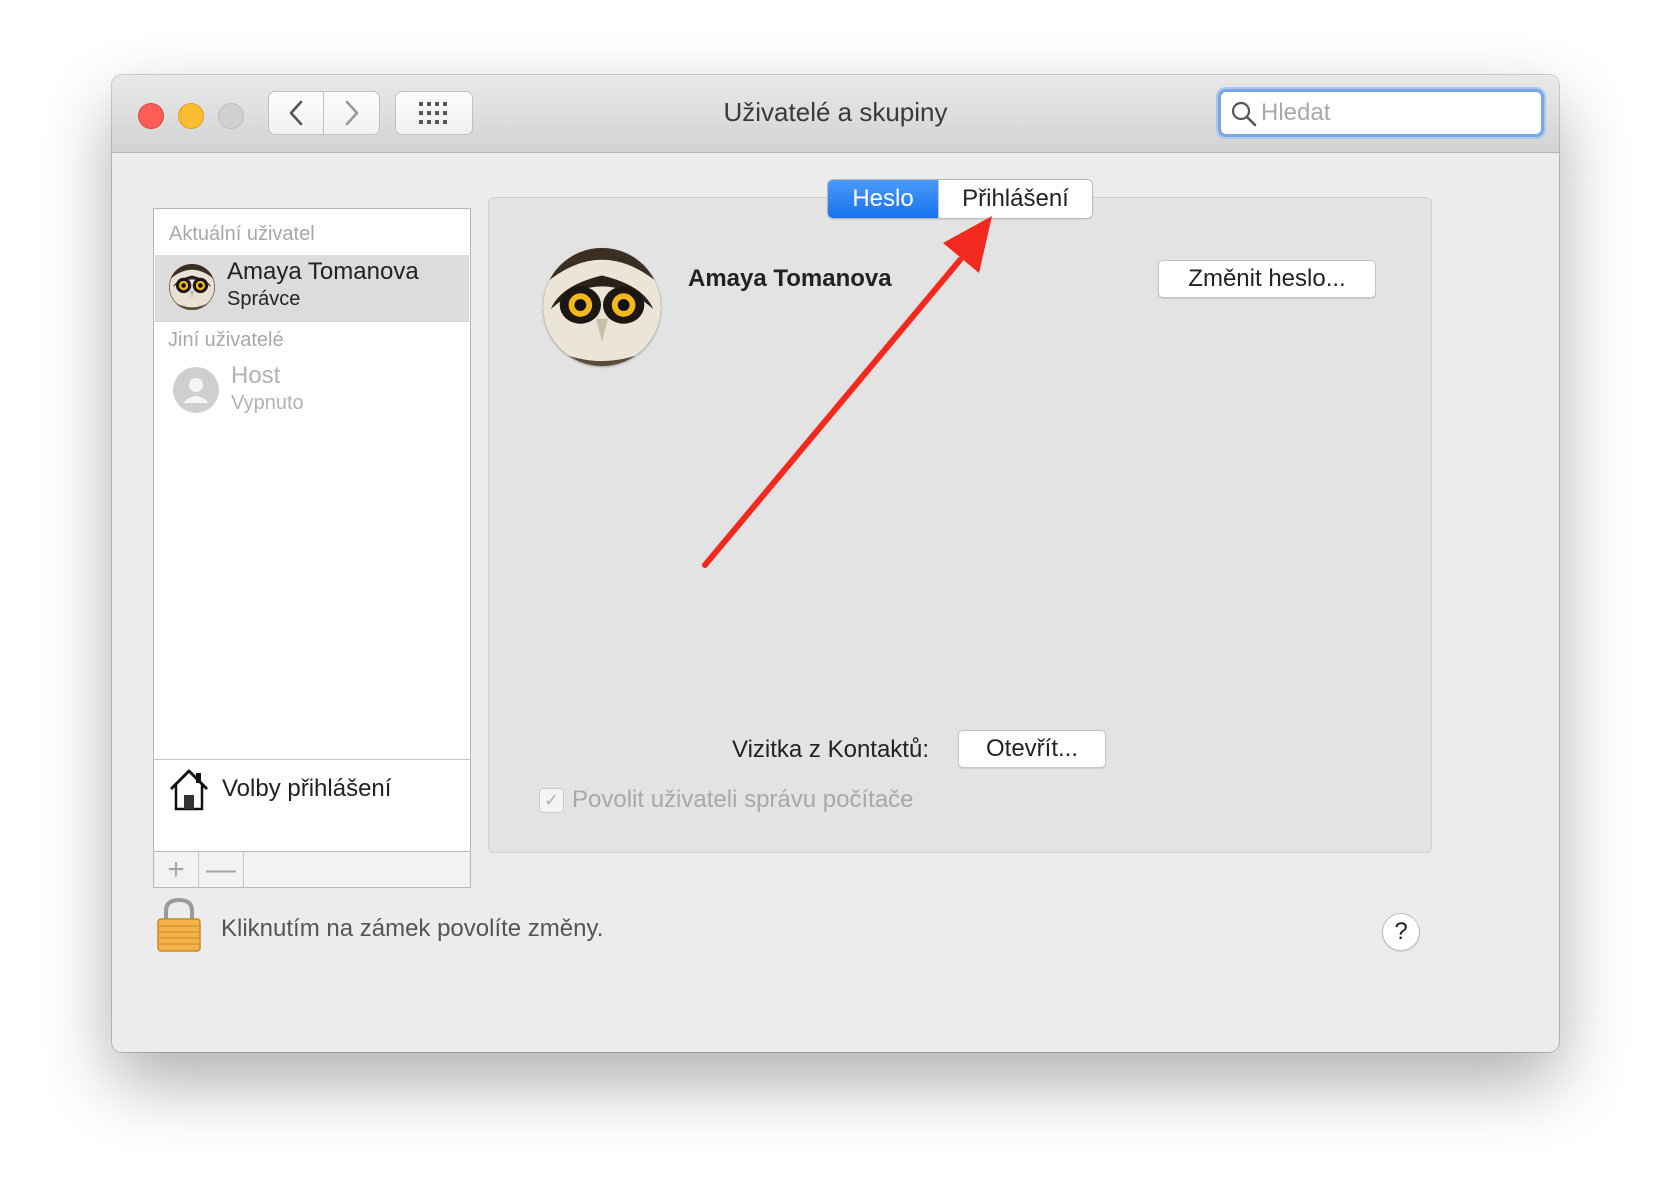 This screenshot has height=1196, width=1664. Describe the element at coordinates (847, 392) in the screenshot. I see `annotation-arrow` at that location.